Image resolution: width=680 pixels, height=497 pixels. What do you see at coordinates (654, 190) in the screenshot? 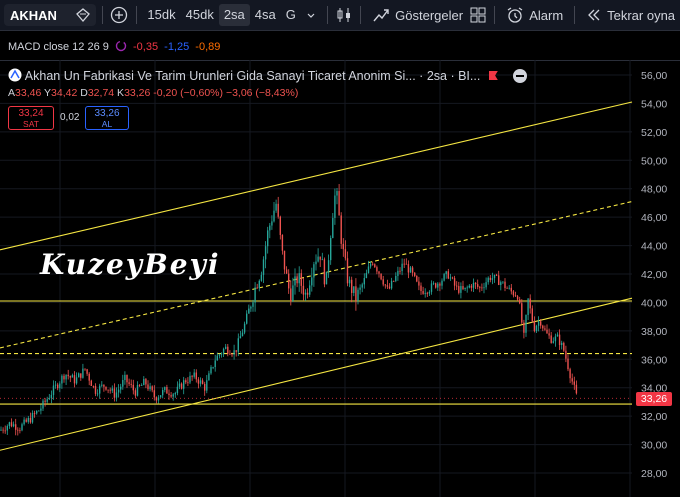
I see `price-axis-tick: 48,00` at bounding box center [654, 190].